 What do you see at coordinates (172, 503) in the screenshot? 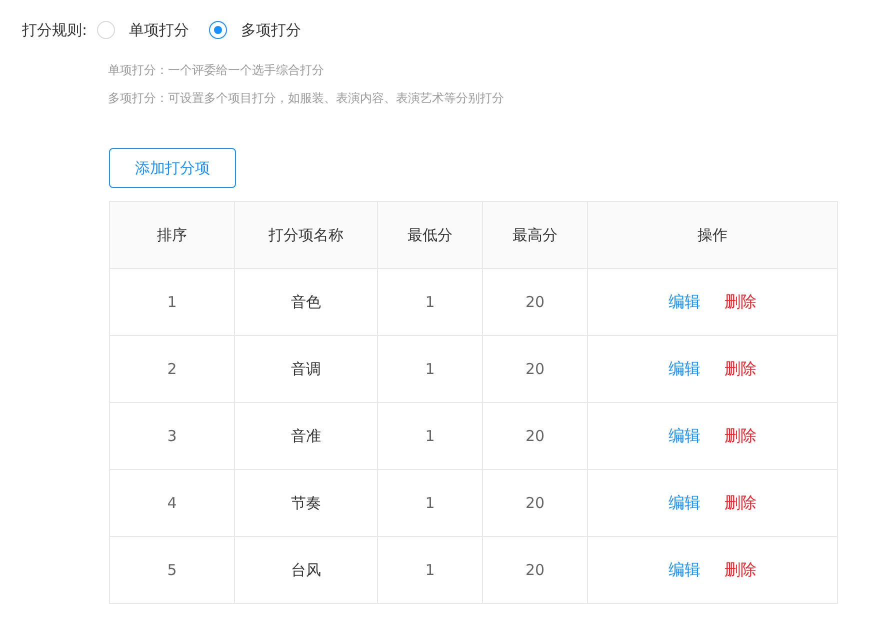
I see `table-cell: 4` at bounding box center [172, 503].